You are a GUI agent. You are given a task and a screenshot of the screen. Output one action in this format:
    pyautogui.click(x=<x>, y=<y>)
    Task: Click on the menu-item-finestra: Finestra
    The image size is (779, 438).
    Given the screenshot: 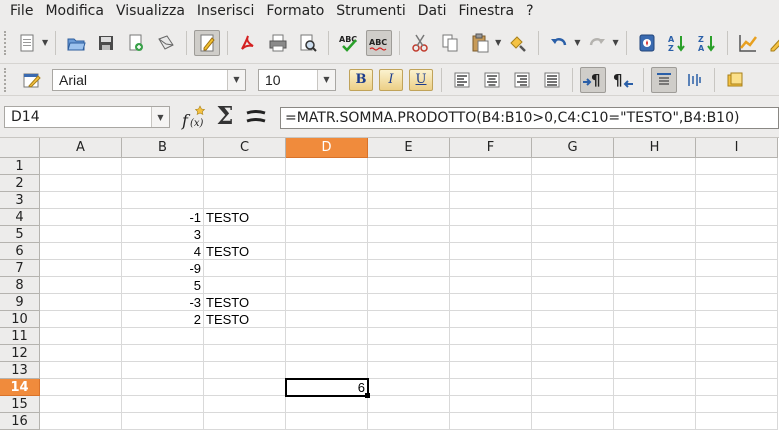 What is the action you would take?
    pyautogui.click(x=487, y=11)
    